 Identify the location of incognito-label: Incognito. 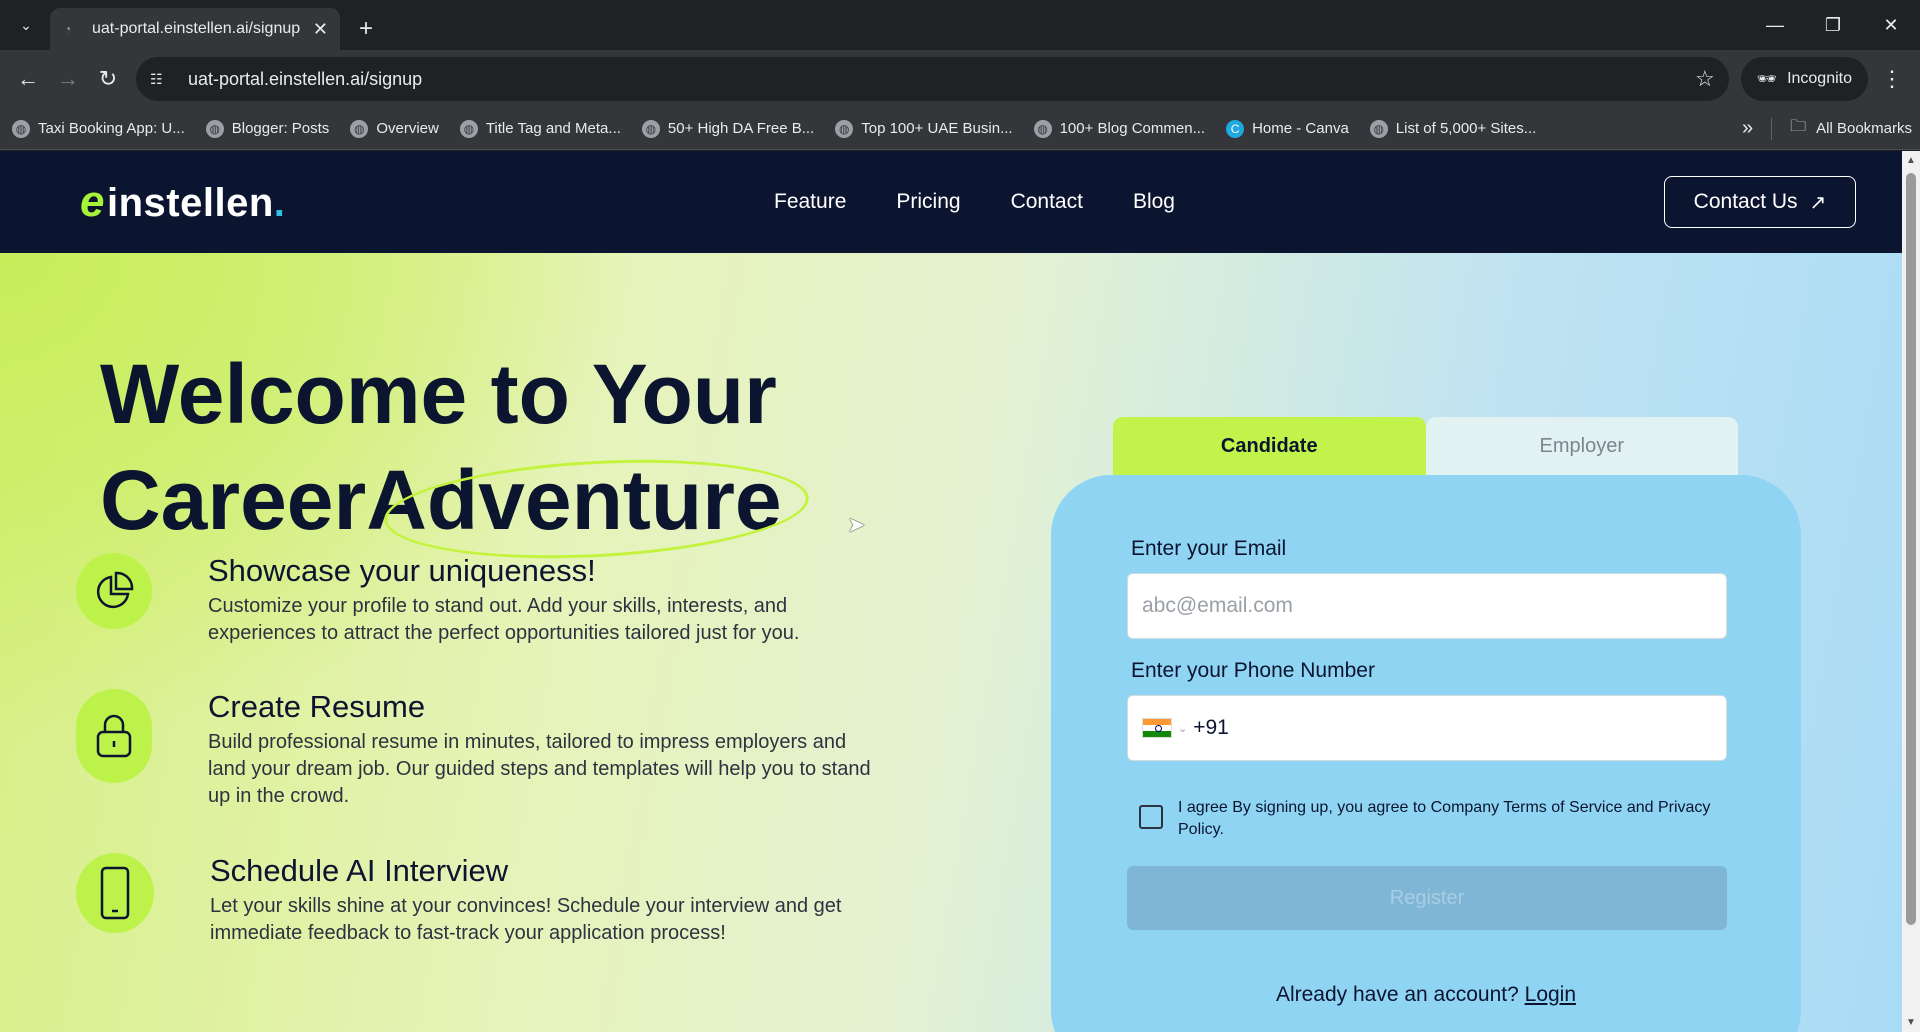
(1819, 78).